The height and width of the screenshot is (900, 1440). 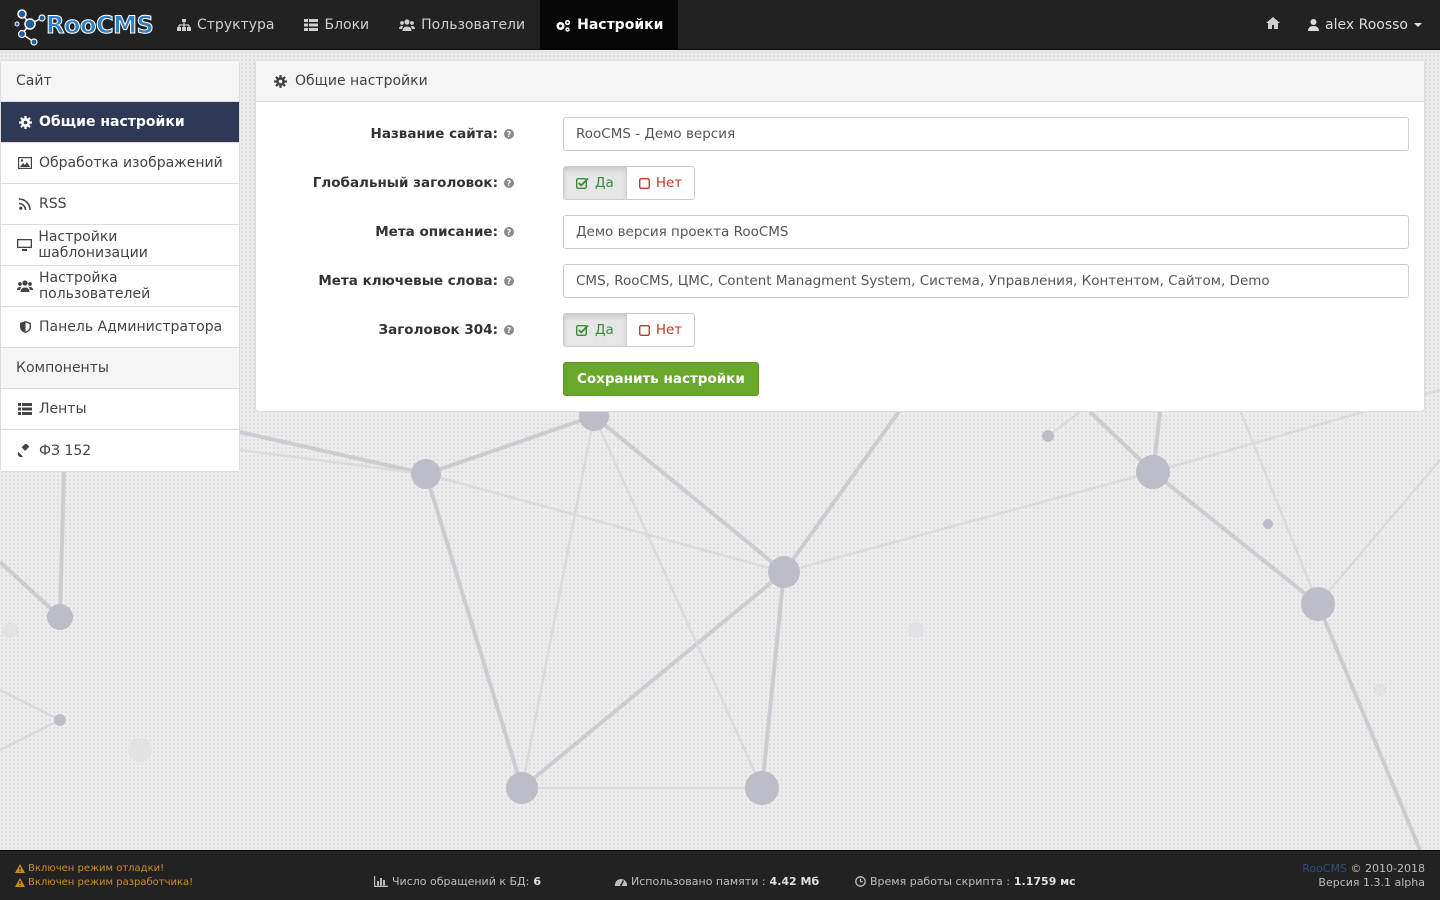 I want to click on meta-keywords-label-text: Мета ключевые слова:, so click(x=408, y=281).